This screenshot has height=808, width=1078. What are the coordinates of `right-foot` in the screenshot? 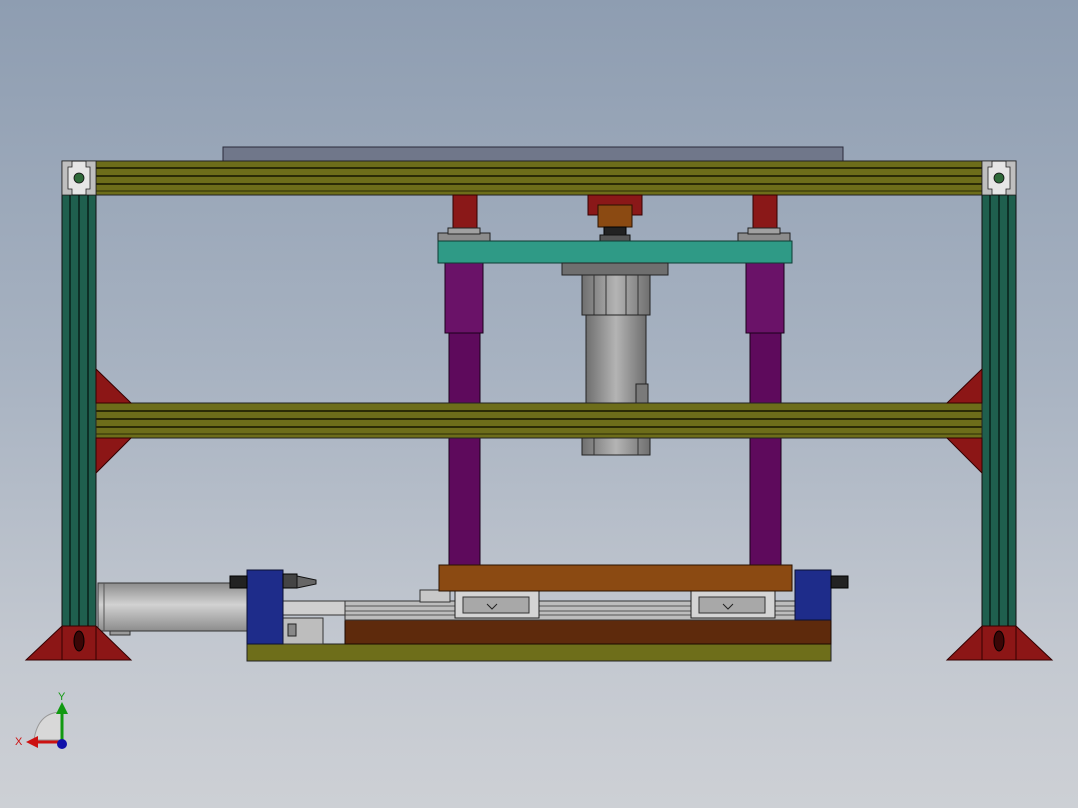 It's located at (999, 642).